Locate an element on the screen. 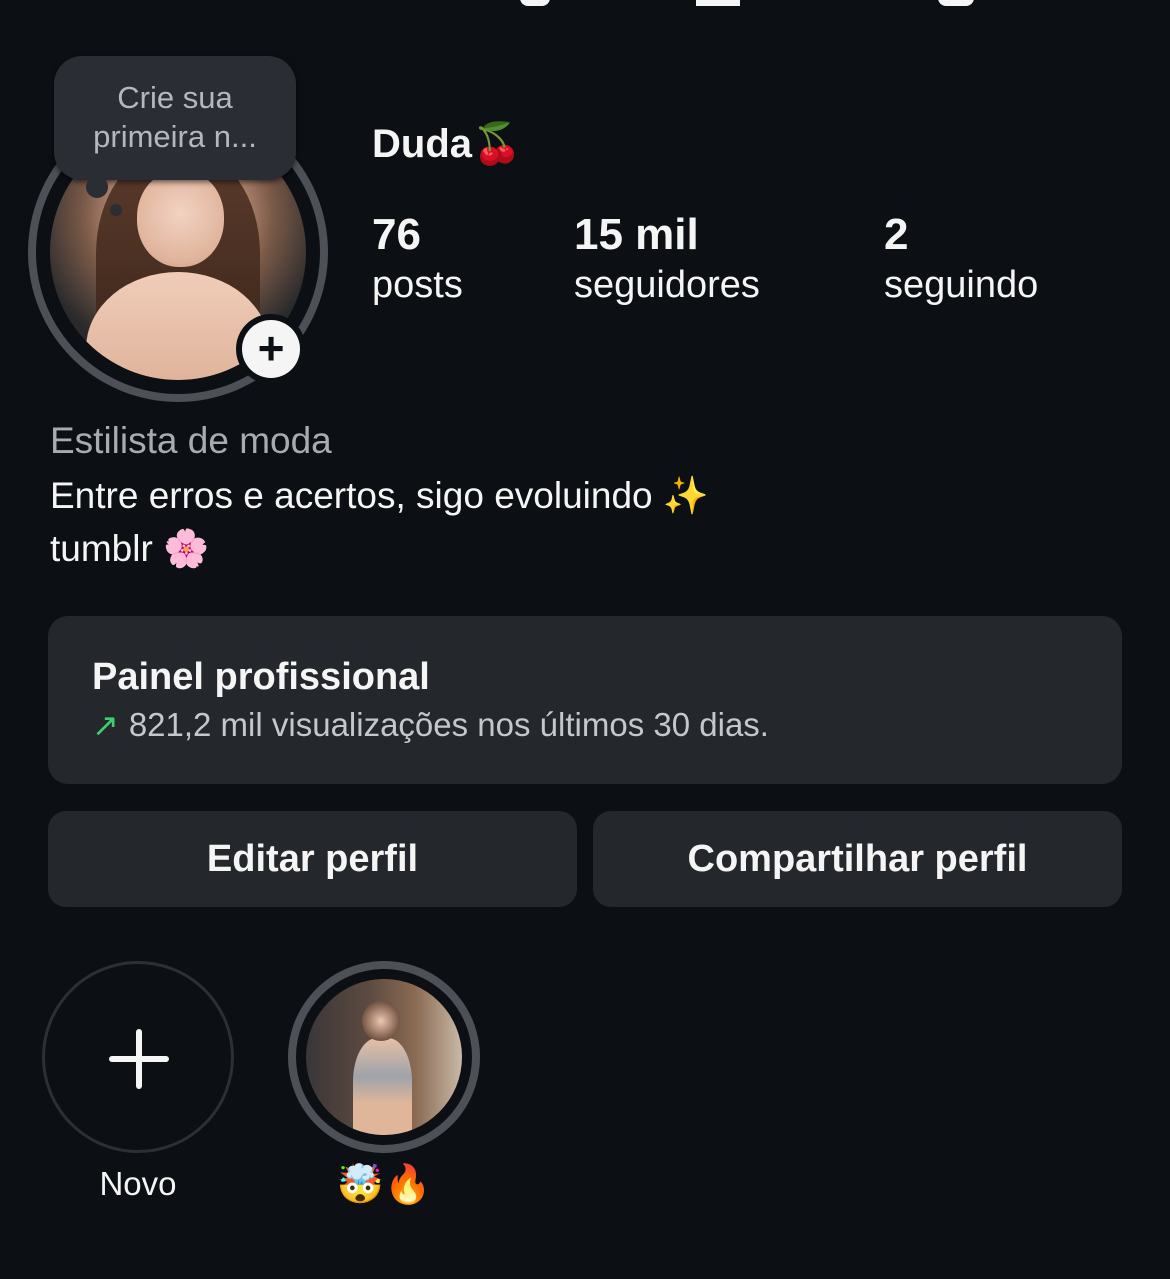 This screenshot has width=1170, height=1279. stat-following: 2 seguindo is located at coordinates (961, 260).